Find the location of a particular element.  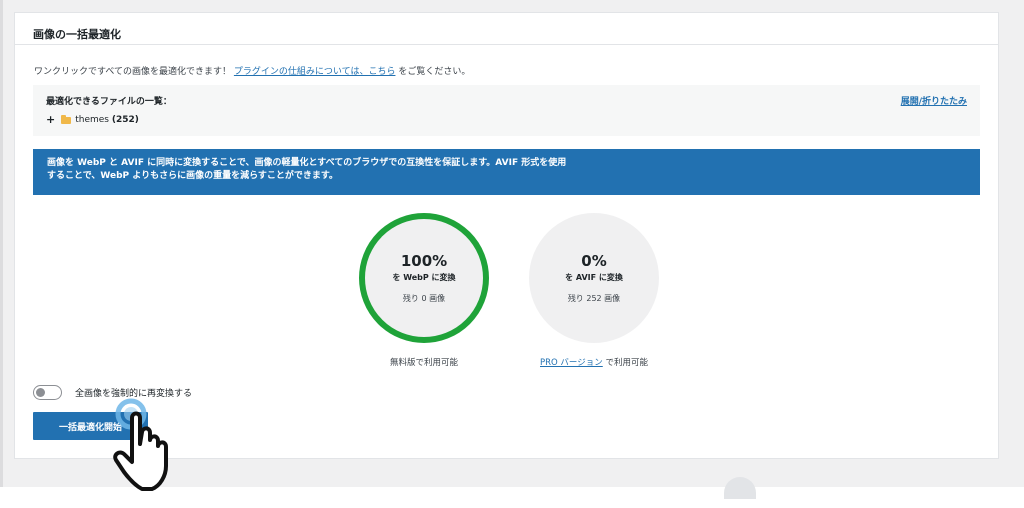

intro-text-after: をご覧ください。 is located at coordinates (434, 72).